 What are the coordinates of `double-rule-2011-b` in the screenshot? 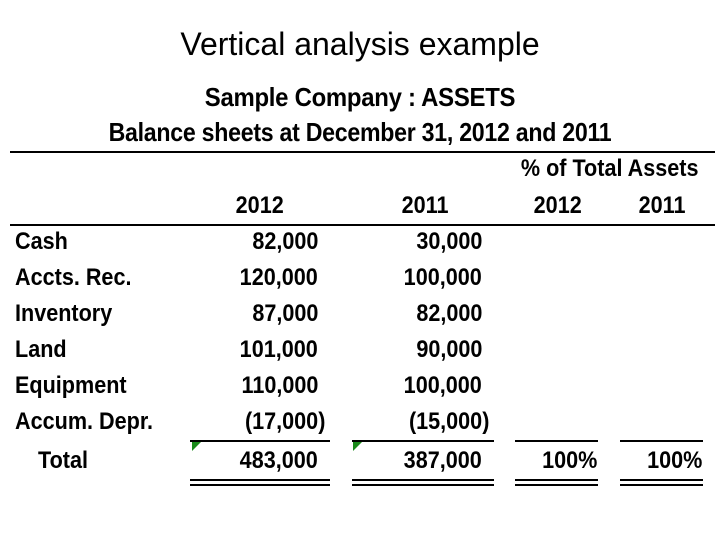 It's located at (423, 485).